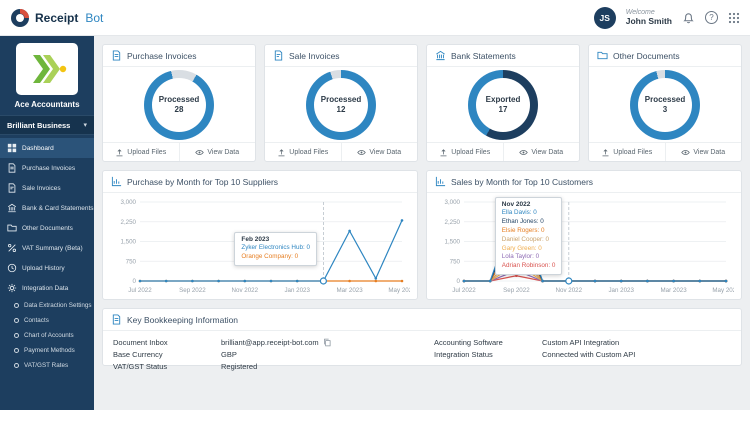  I want to click on help-icon: ?, so click(711, 17).